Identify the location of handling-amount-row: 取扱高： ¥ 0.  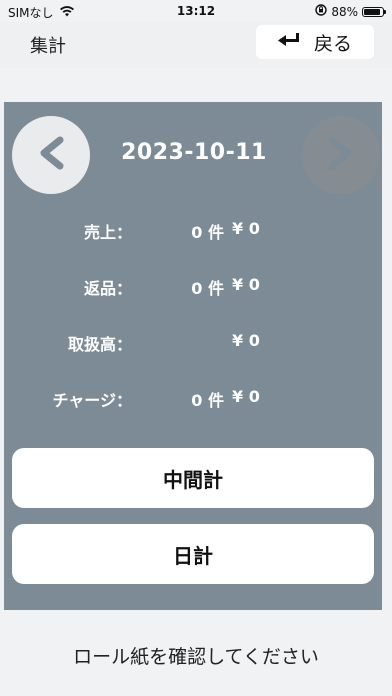
(193, 341).